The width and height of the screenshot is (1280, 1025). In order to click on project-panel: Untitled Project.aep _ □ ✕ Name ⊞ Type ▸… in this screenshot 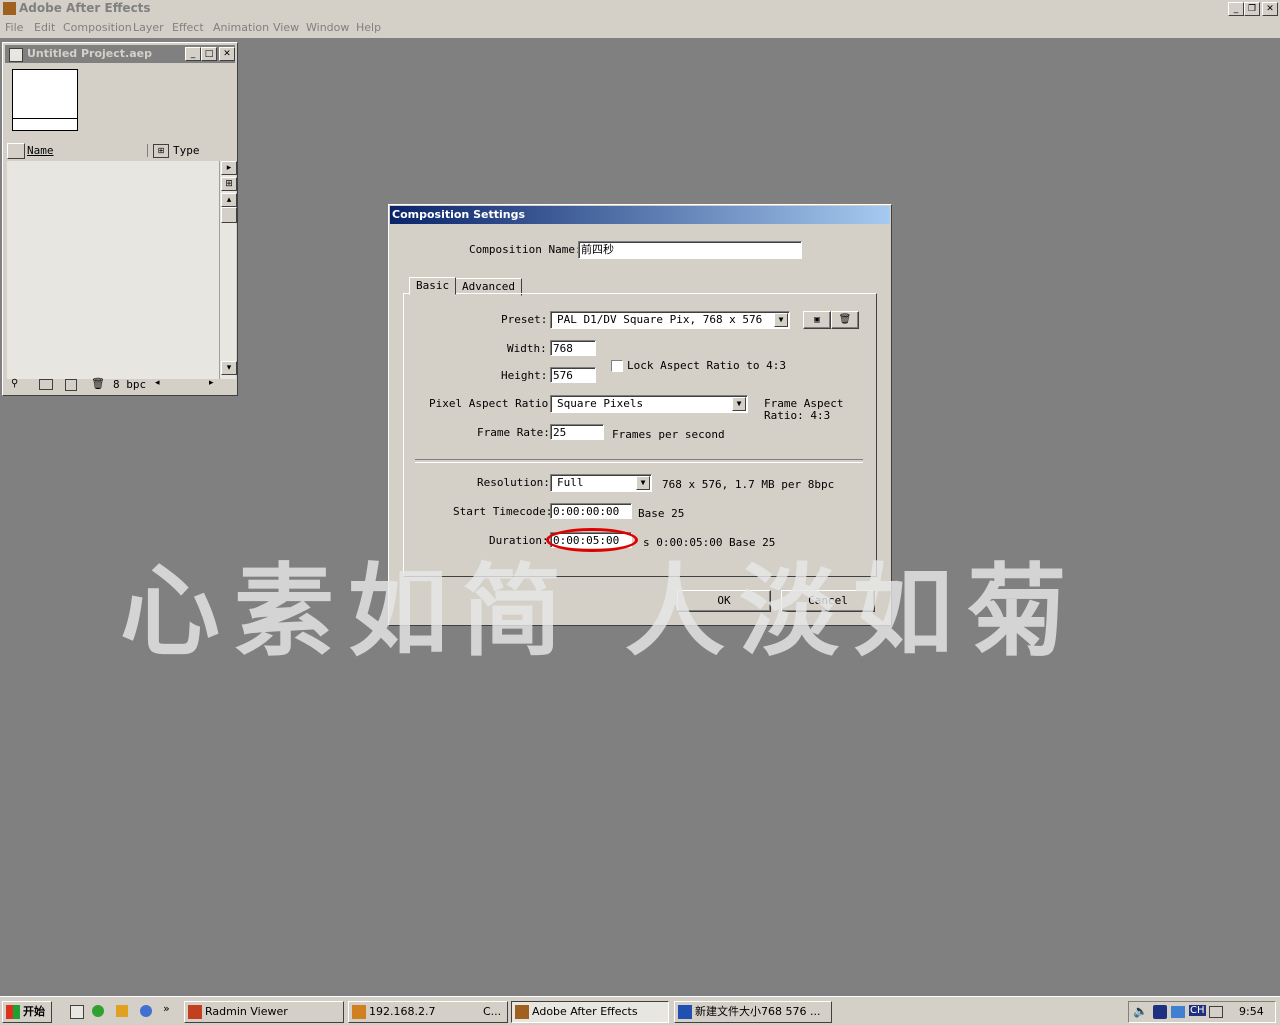, I will do `click(120, 219)`.